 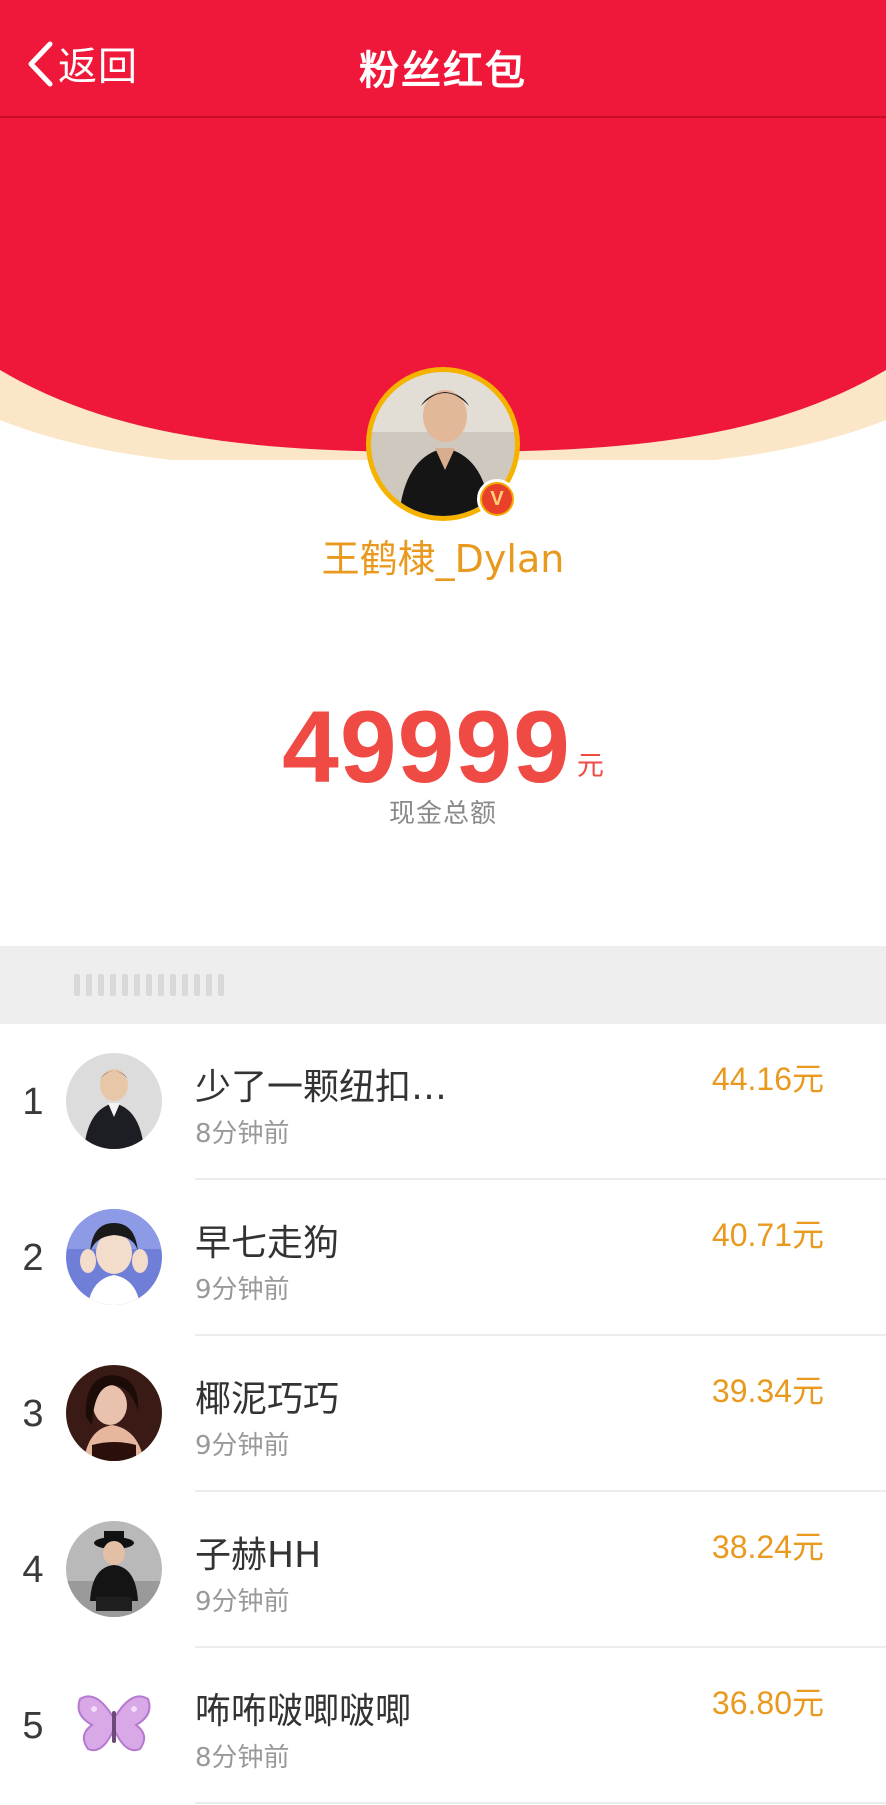 I want to click on total-amount-caption: 现金总额, so click(x=442, y=814).